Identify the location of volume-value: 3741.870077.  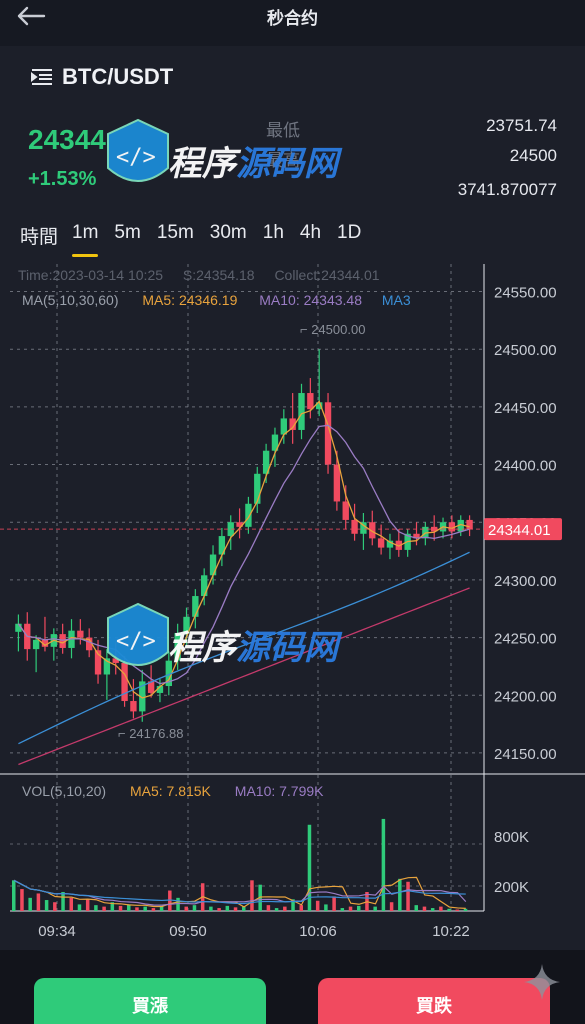
(507, 189).